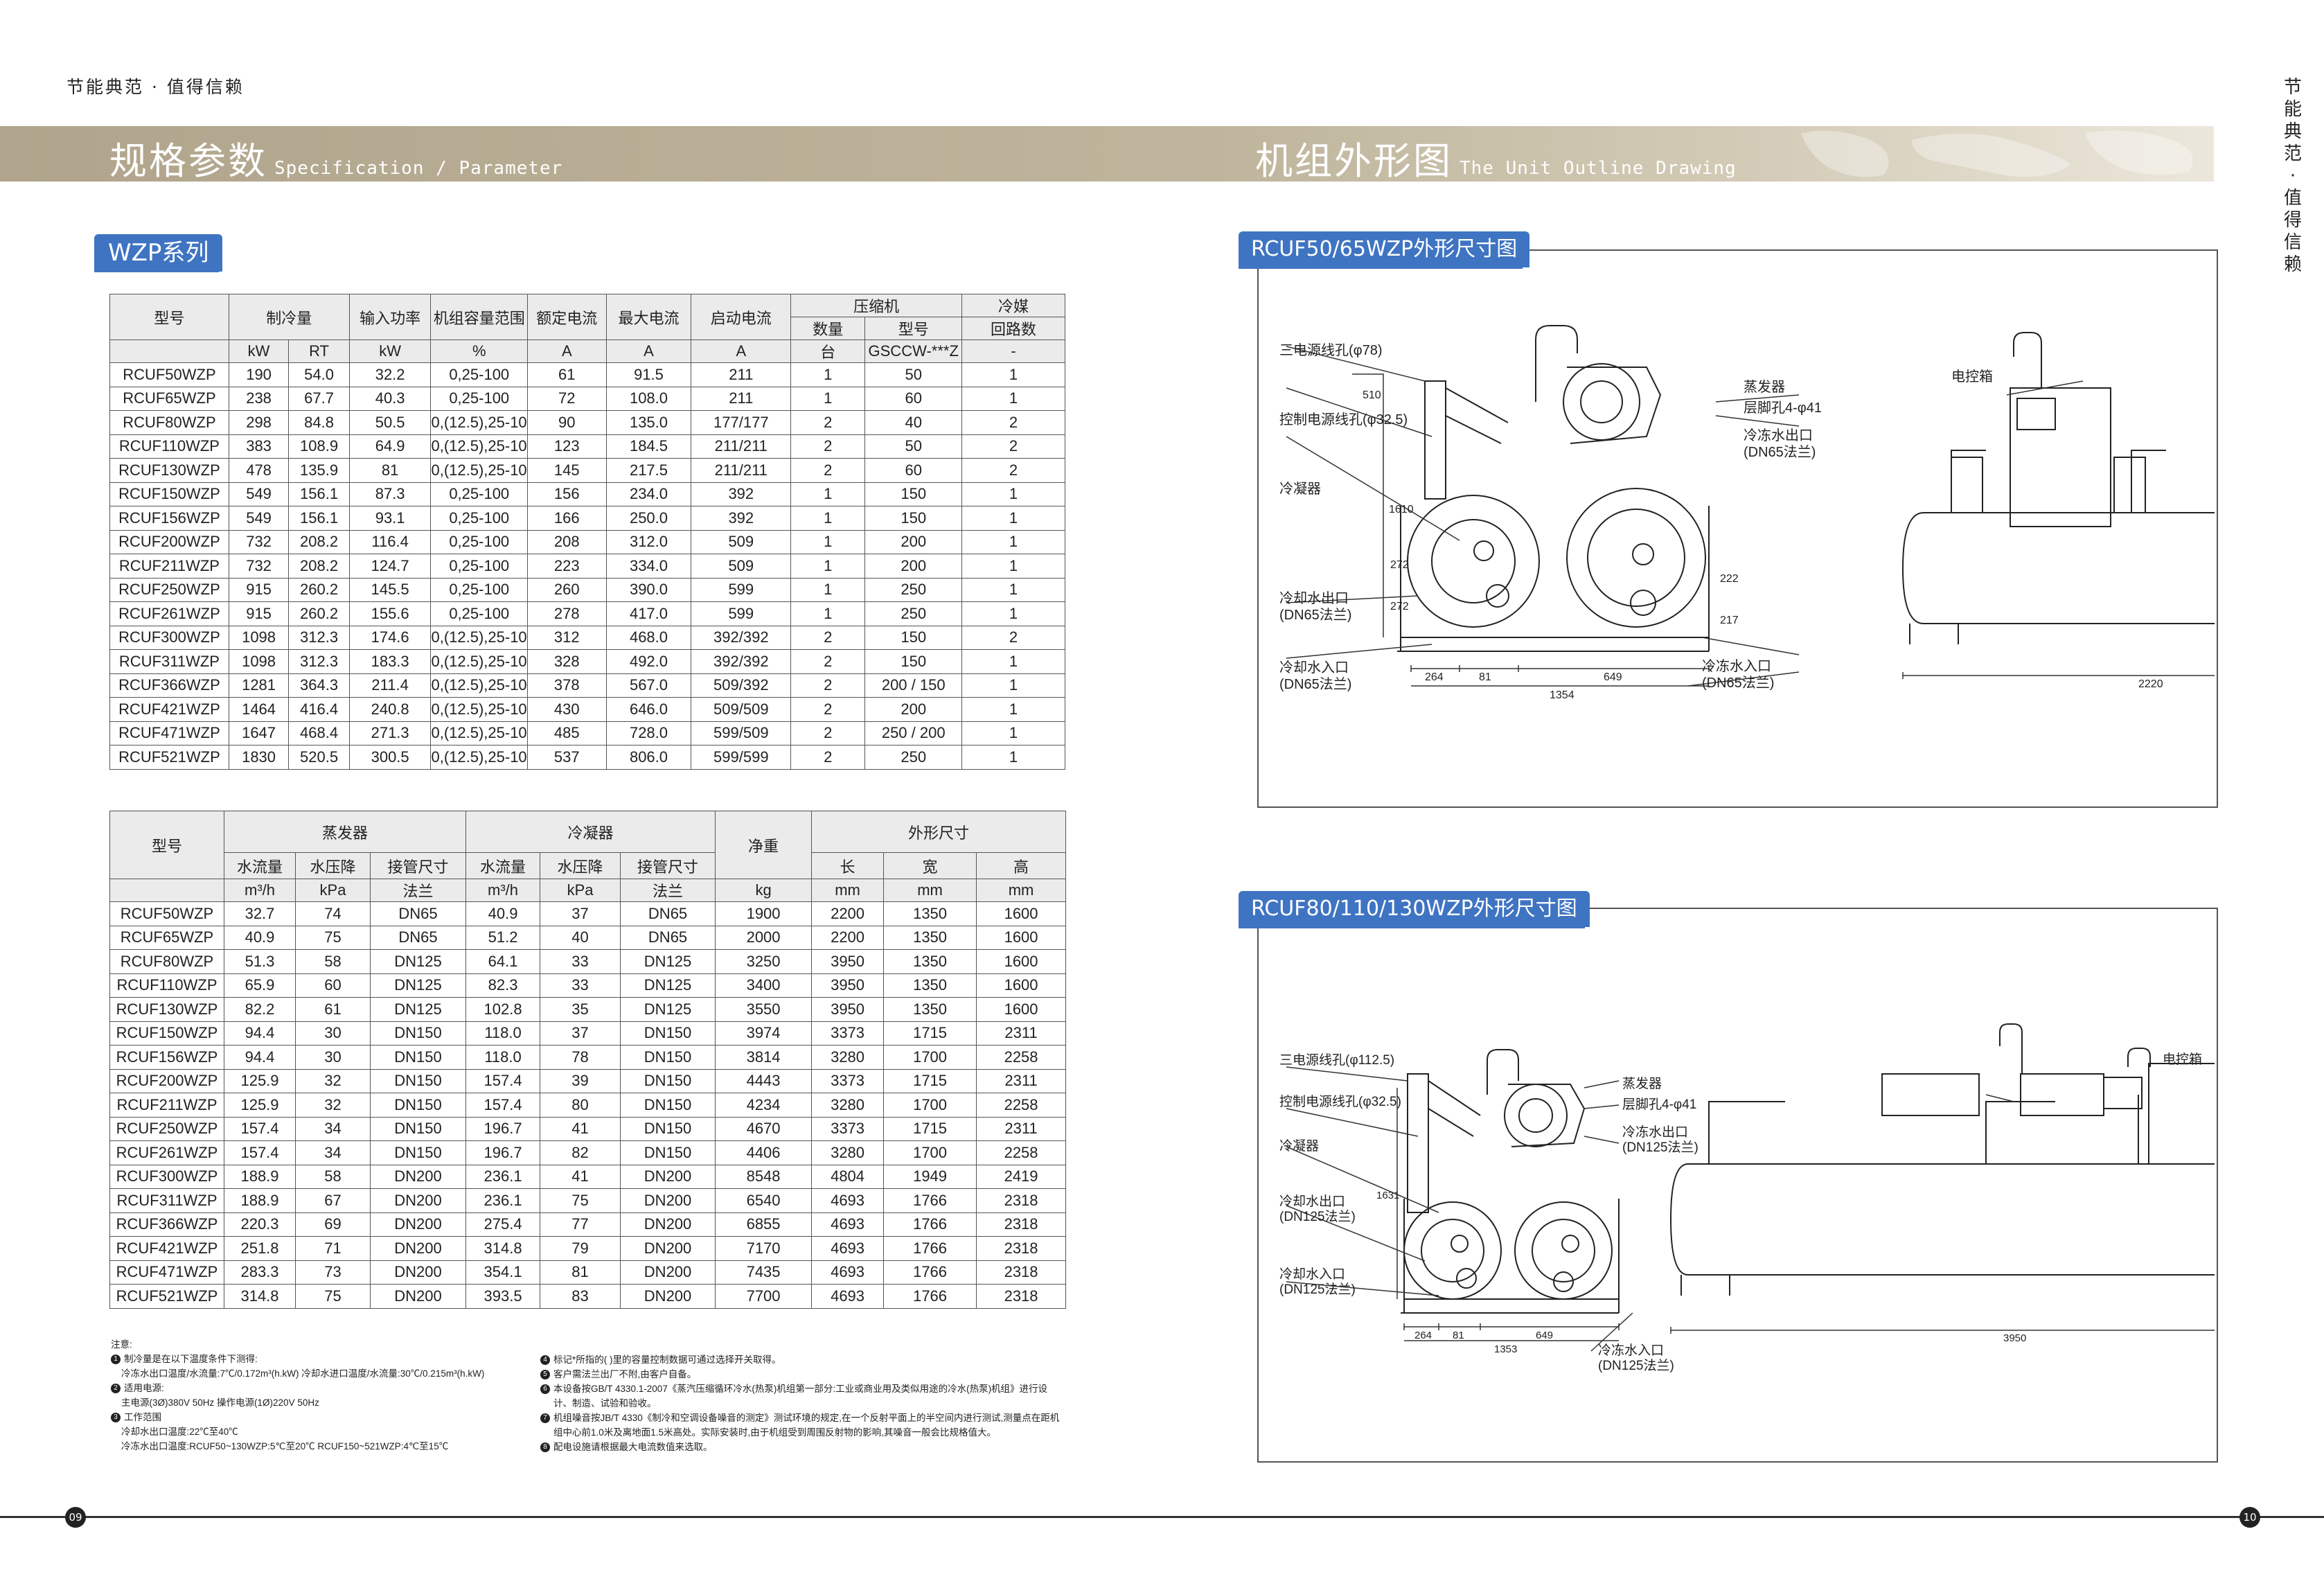  What do you see at coordinates (605, 1403) in the screenshot?
I see `note-6a: 计、制造、试验和验收。` at bounding box center [605, 1403].